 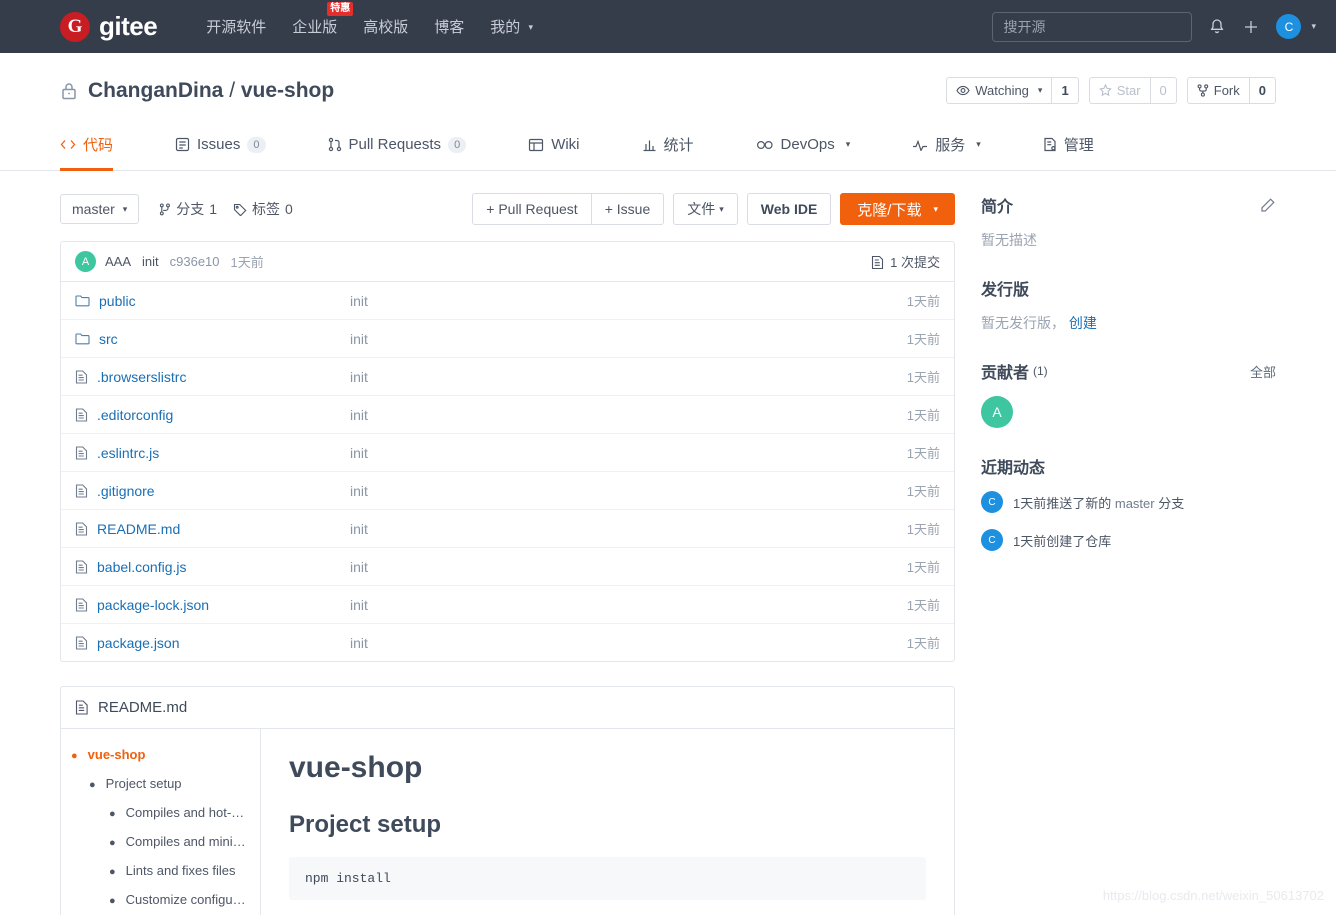 I want to click on tab-wiki: Wiki, so click(x=554, y=147).